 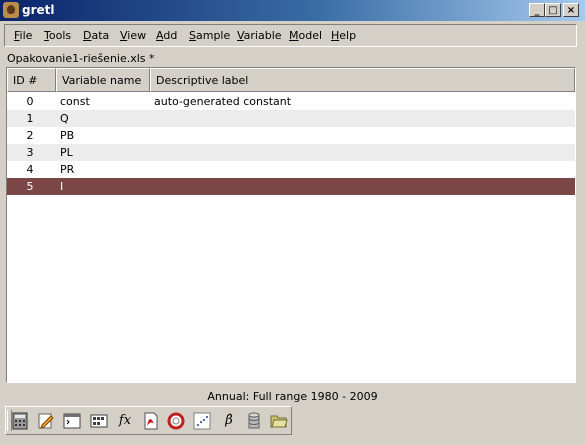 I want to click on row-id: 5, so click(x=30, y=186).